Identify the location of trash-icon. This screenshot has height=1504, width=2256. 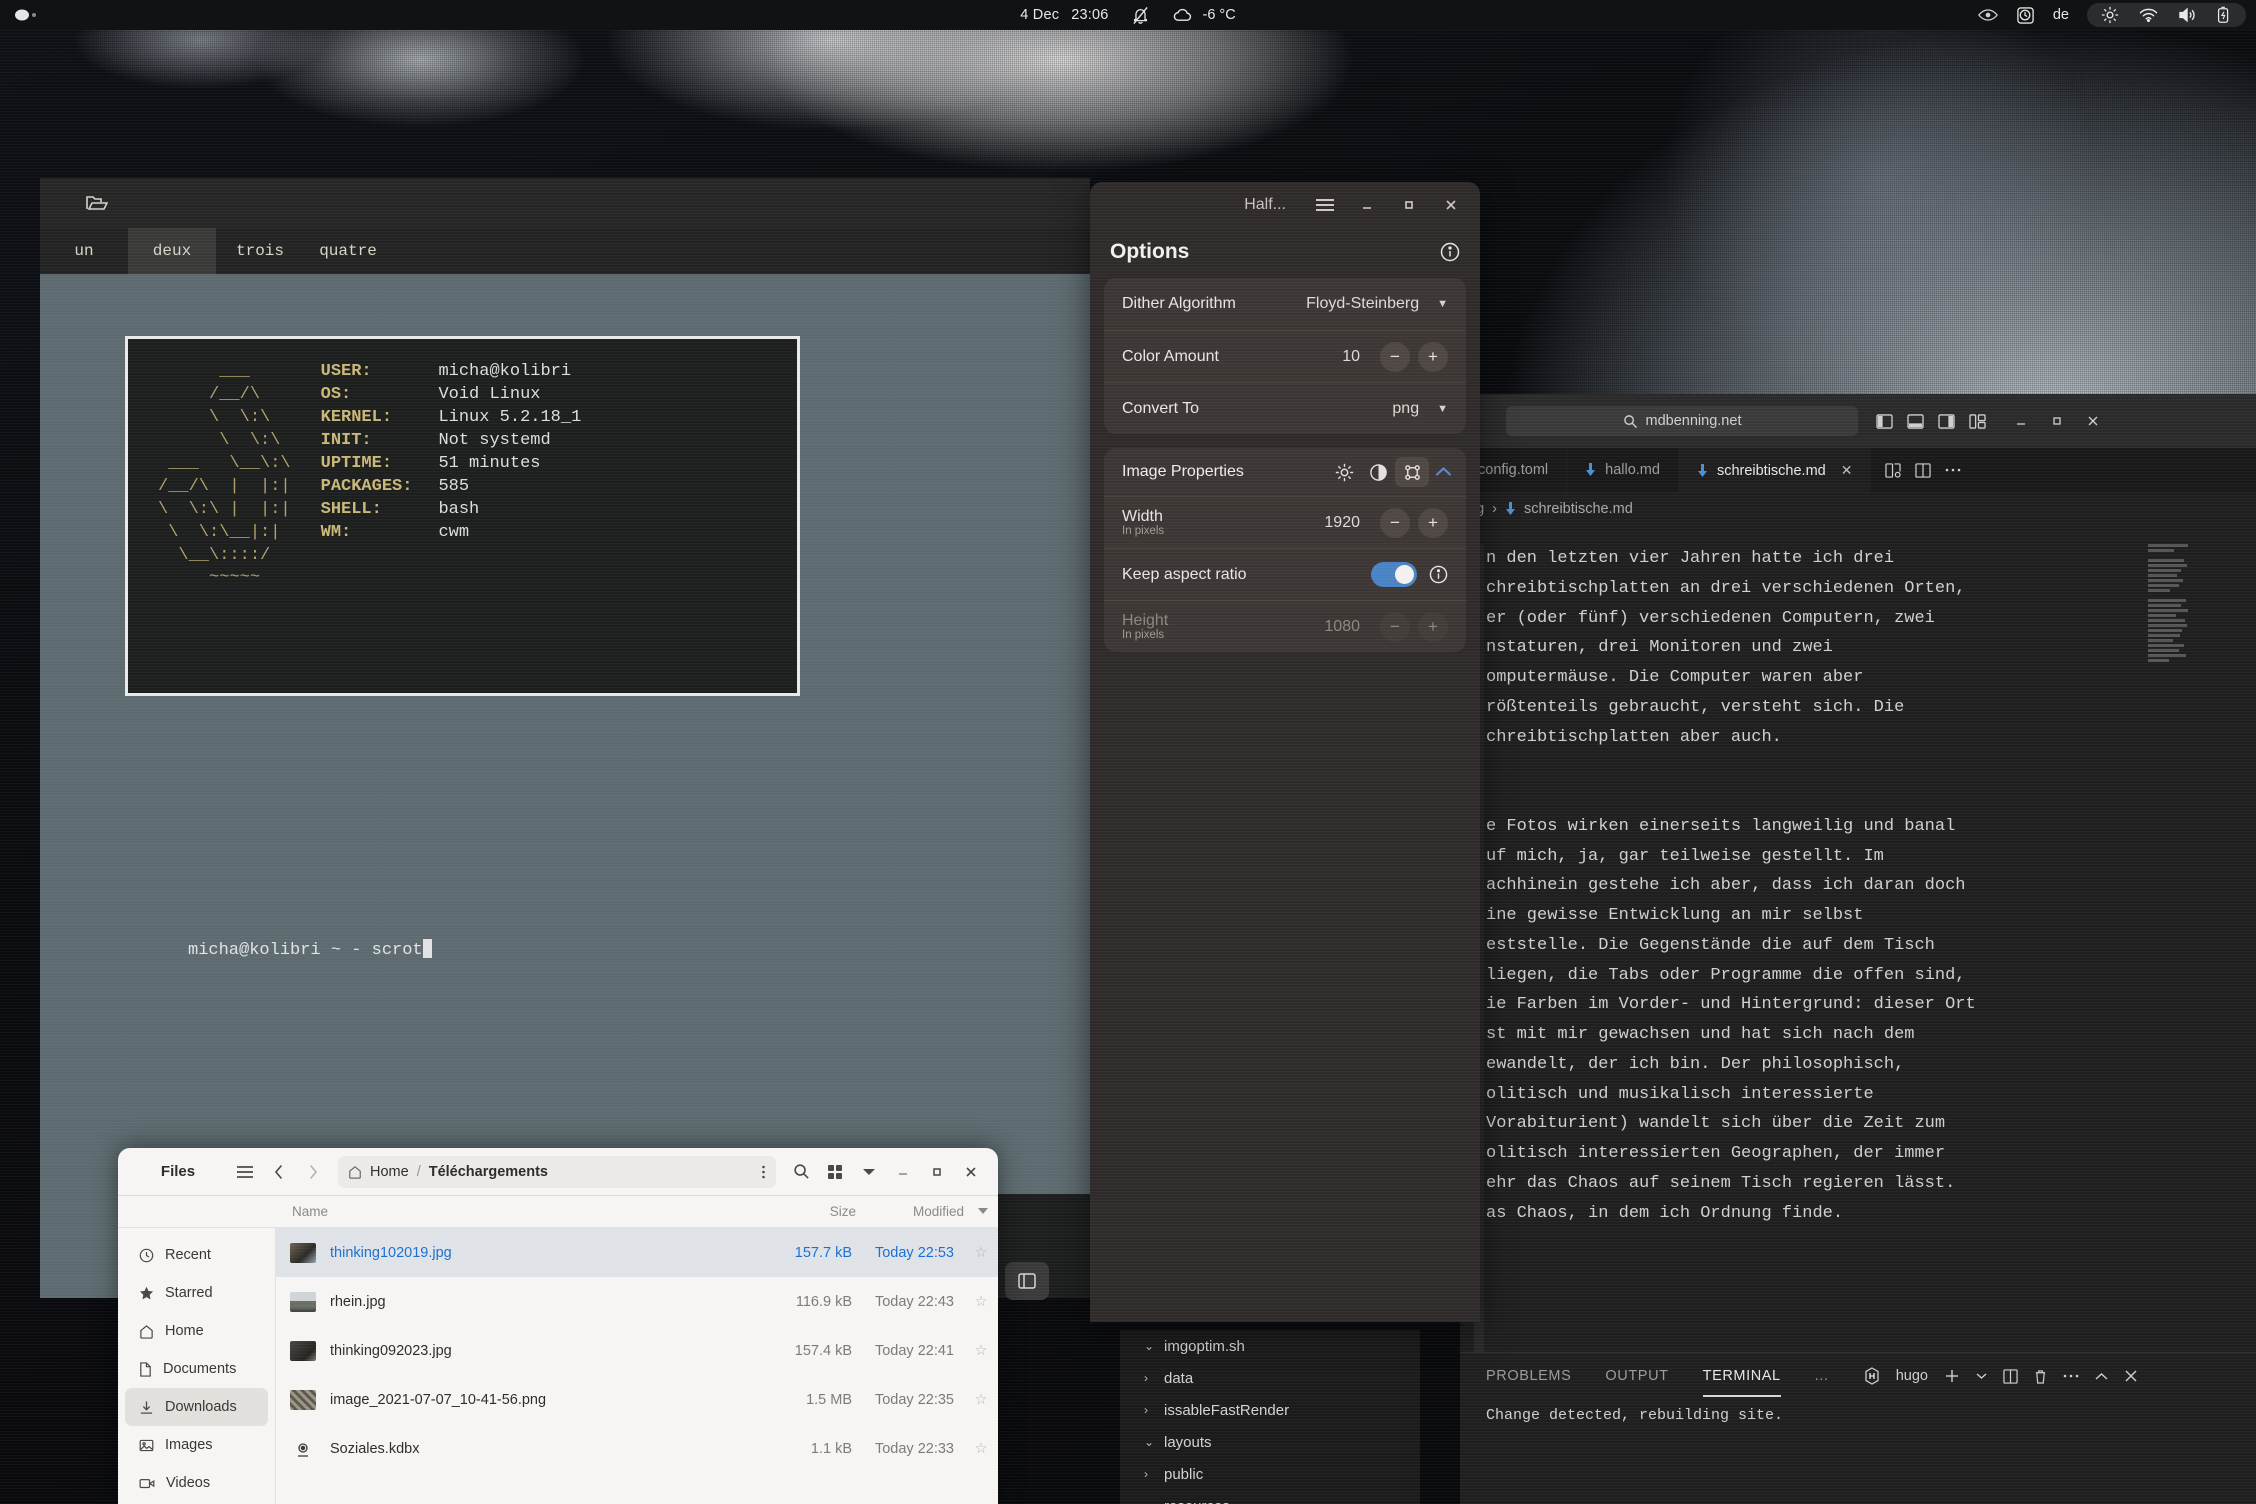
(2040, 1376).